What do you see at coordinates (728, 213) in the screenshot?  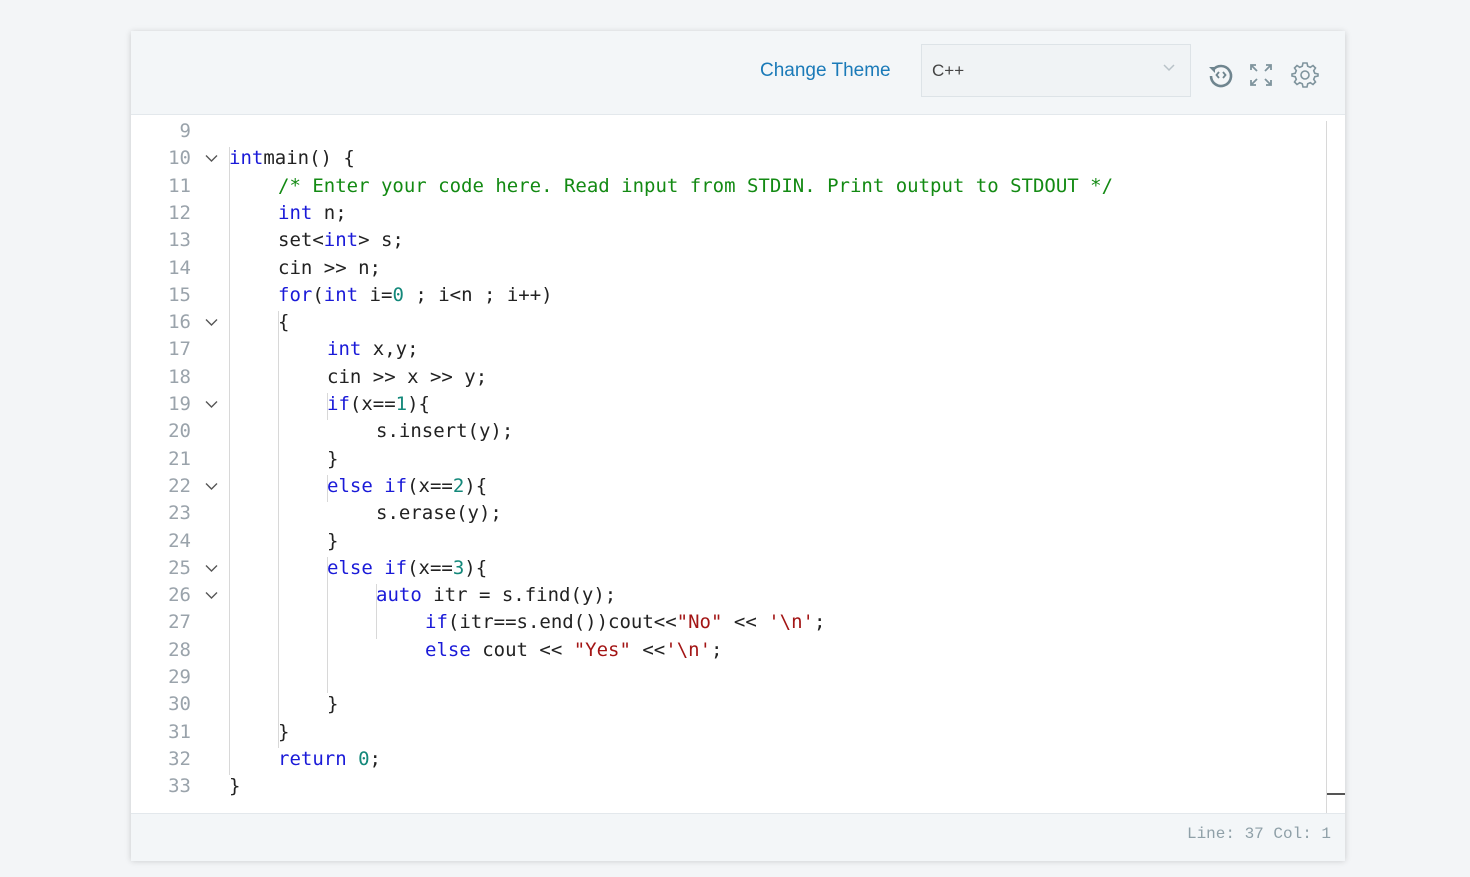 I see `code-line: 12 int n;` at bounding box center [728, 213].